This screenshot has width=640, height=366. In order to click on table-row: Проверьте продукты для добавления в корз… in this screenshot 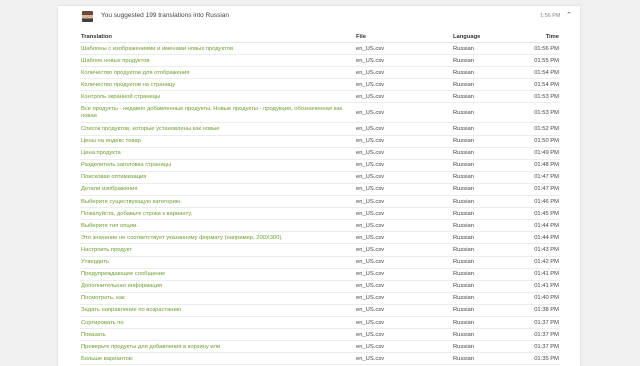, I will do `click(320, 347)`.